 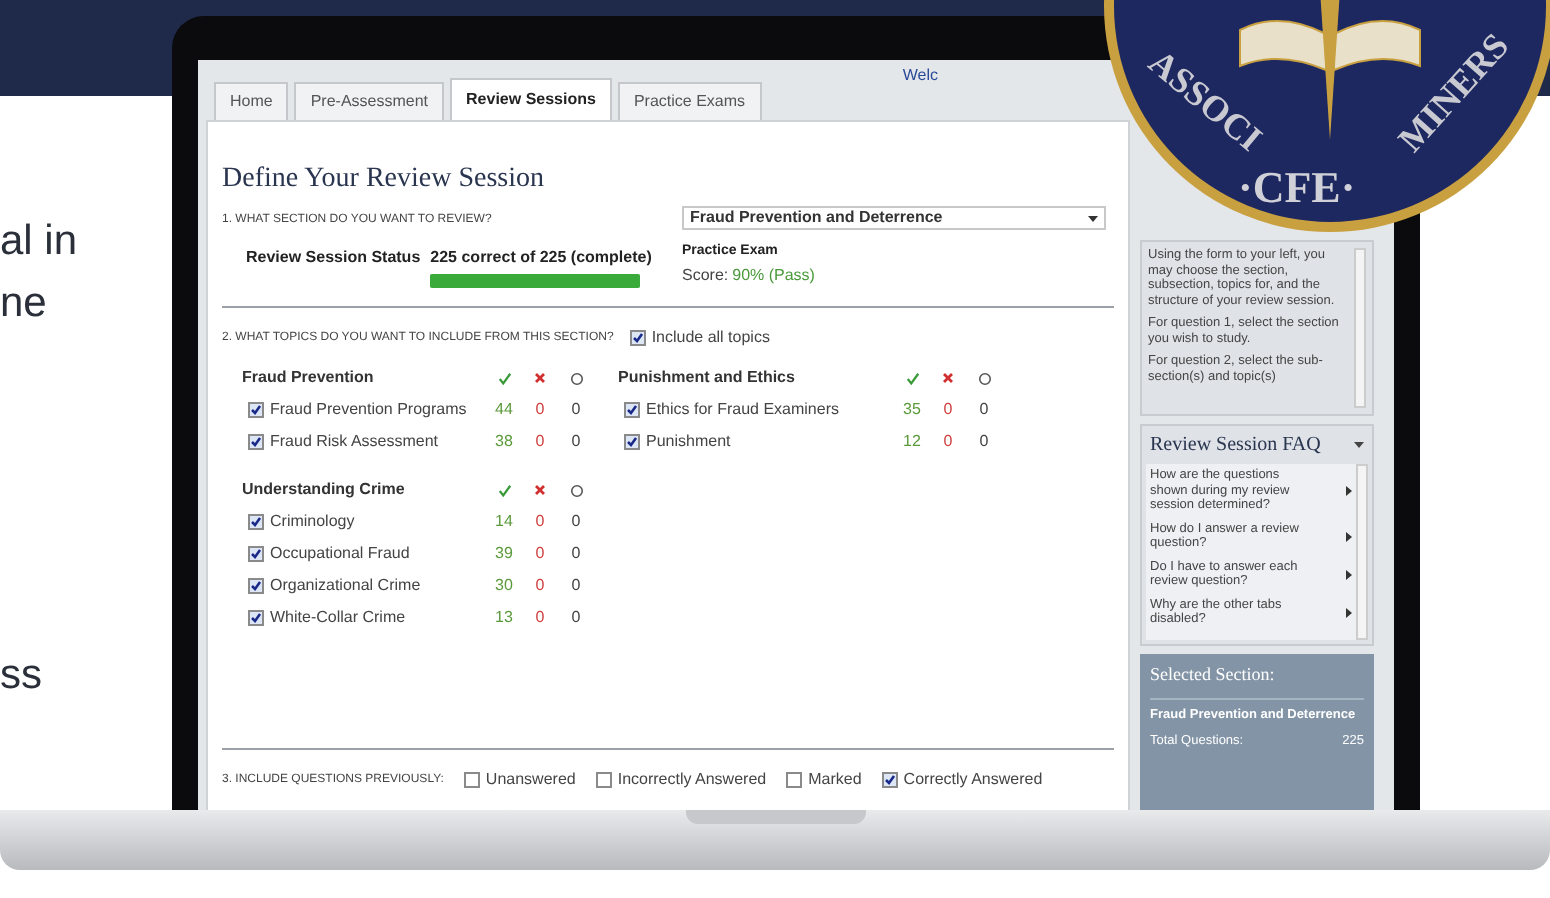 I want to click on option-label: Correctly Answered, so click(x=973, y=780).